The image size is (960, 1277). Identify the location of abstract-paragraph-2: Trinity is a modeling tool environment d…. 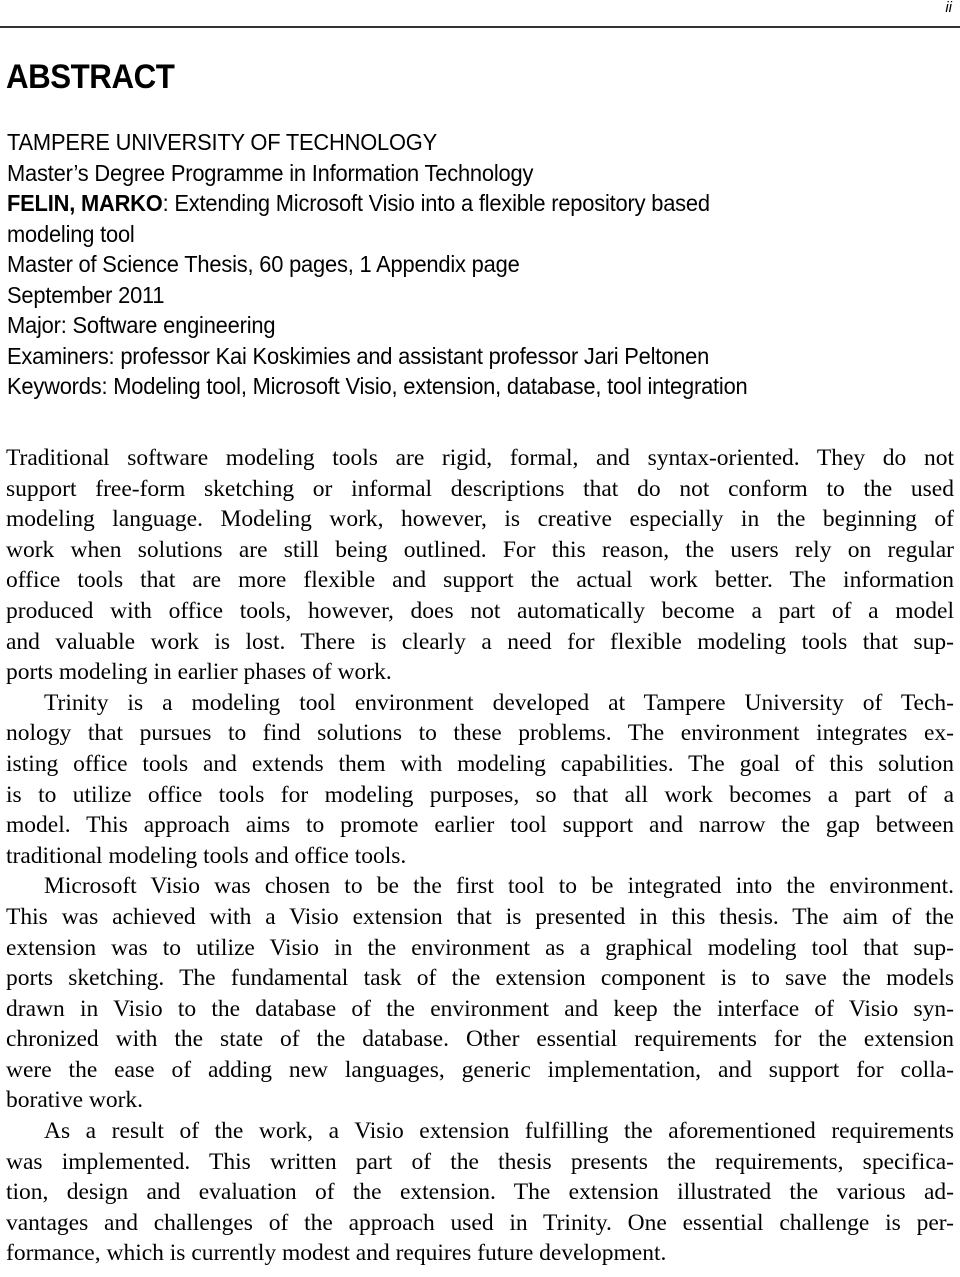
(480, 780).